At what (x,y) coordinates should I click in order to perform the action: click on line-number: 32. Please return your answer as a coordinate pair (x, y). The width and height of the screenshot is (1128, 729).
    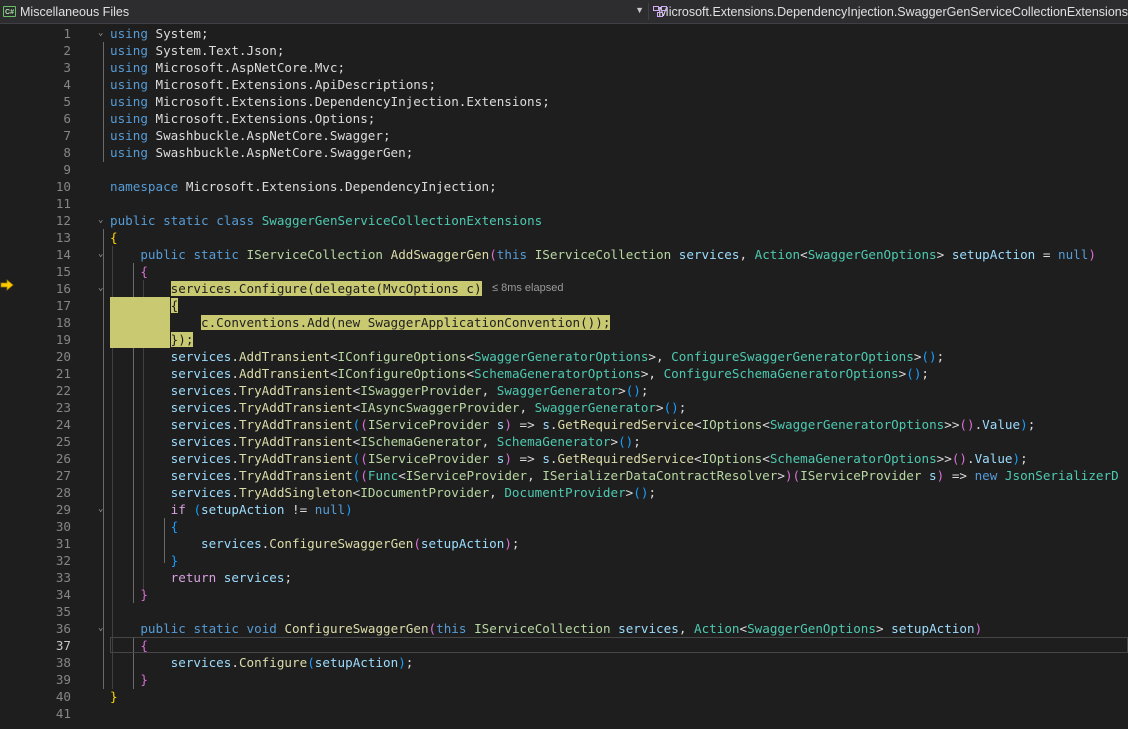
    Looking at the image, I should click on (43, 560).